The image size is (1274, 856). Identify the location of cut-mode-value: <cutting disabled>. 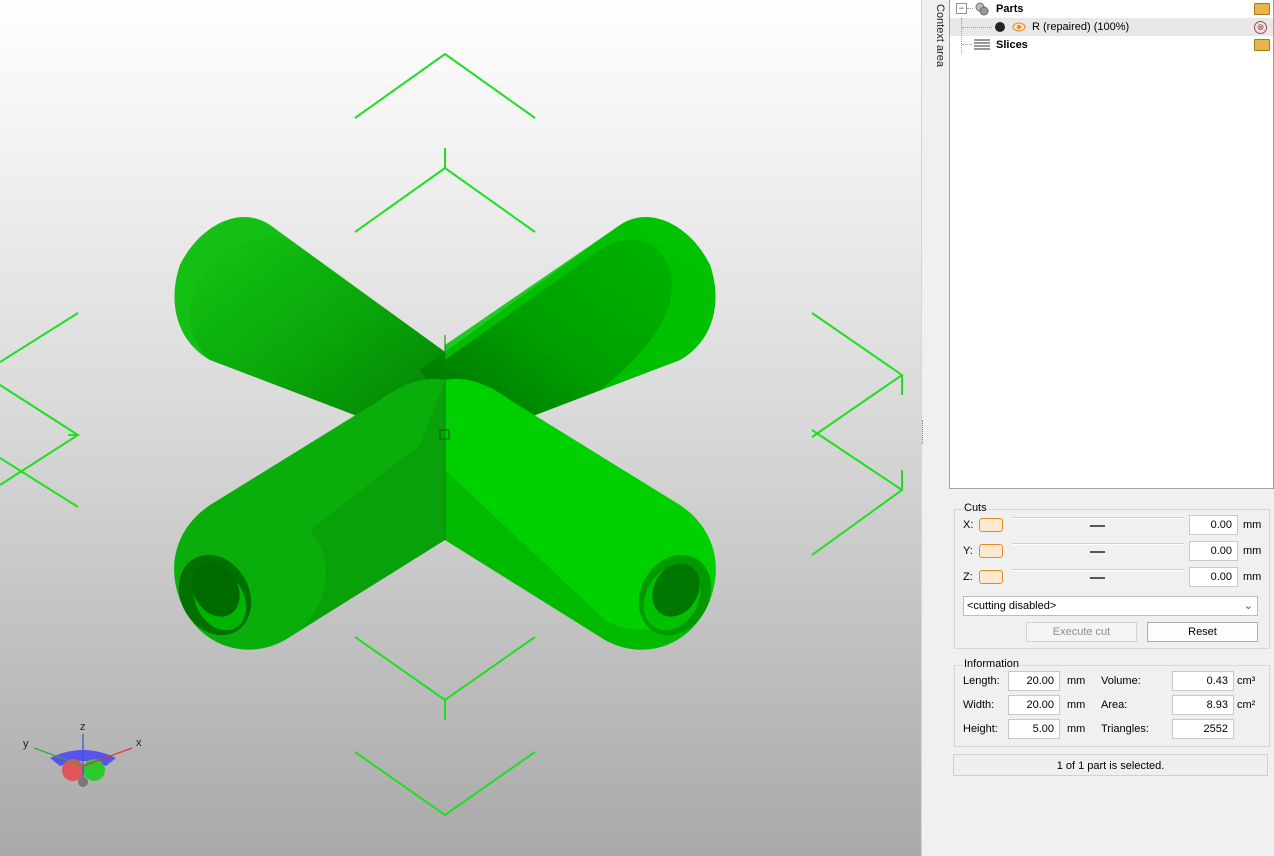
(1012, 606).